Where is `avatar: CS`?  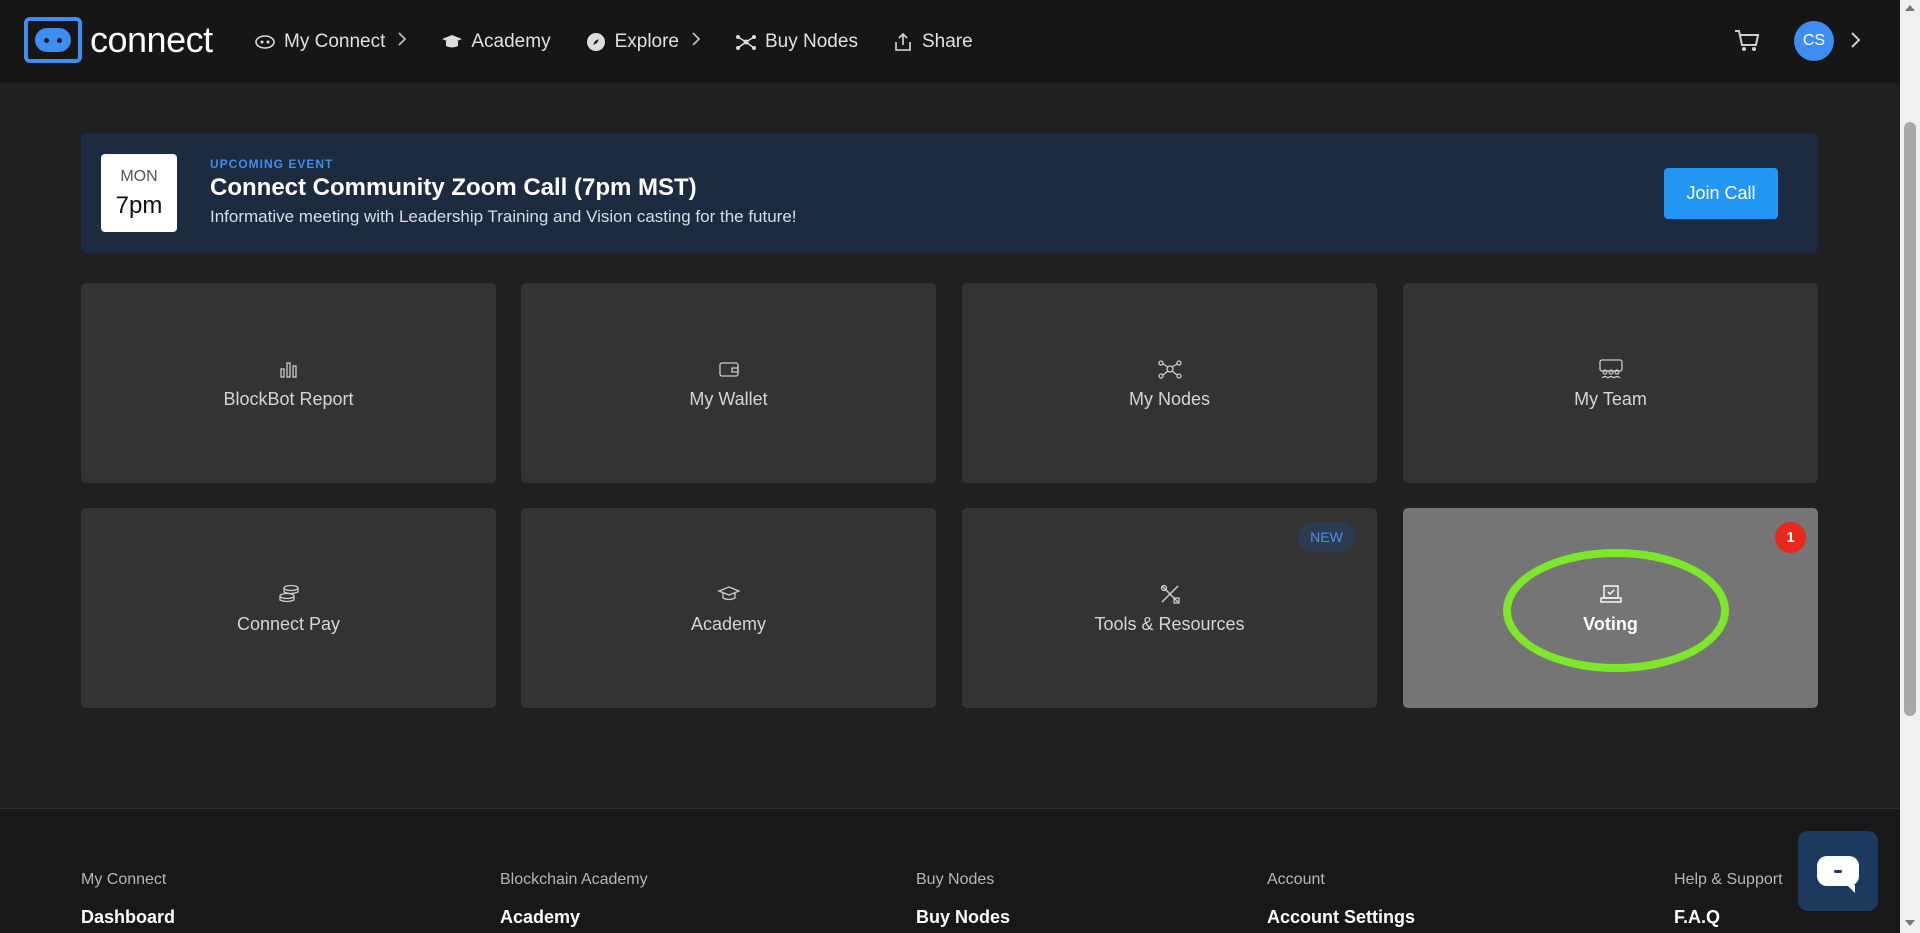 avatar: CS is located at coordinates (1814, 41).